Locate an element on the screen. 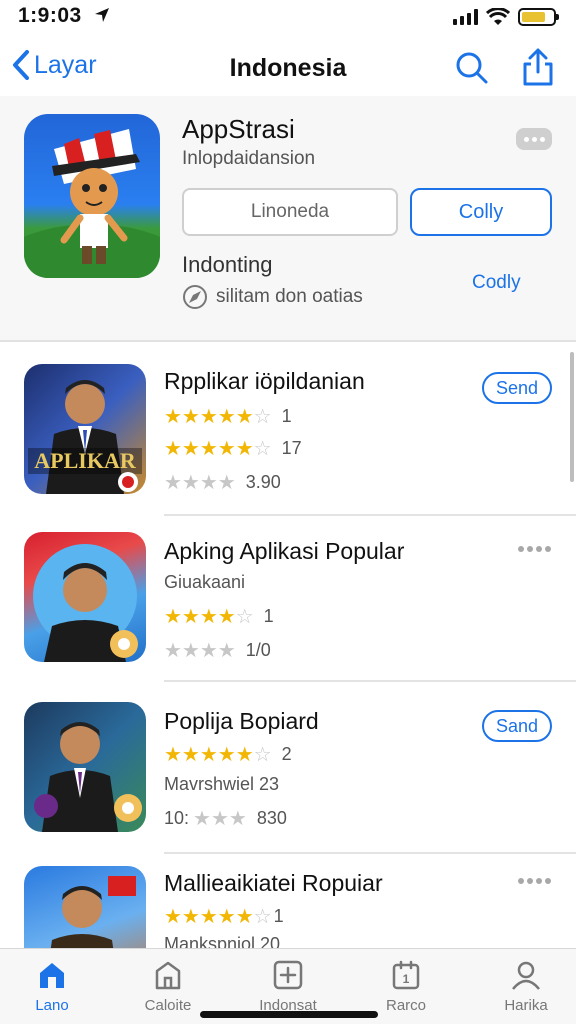 Image resolution: width=576 pixels, height=1024 pixels. search-icon is located at coordinates (472, 68).